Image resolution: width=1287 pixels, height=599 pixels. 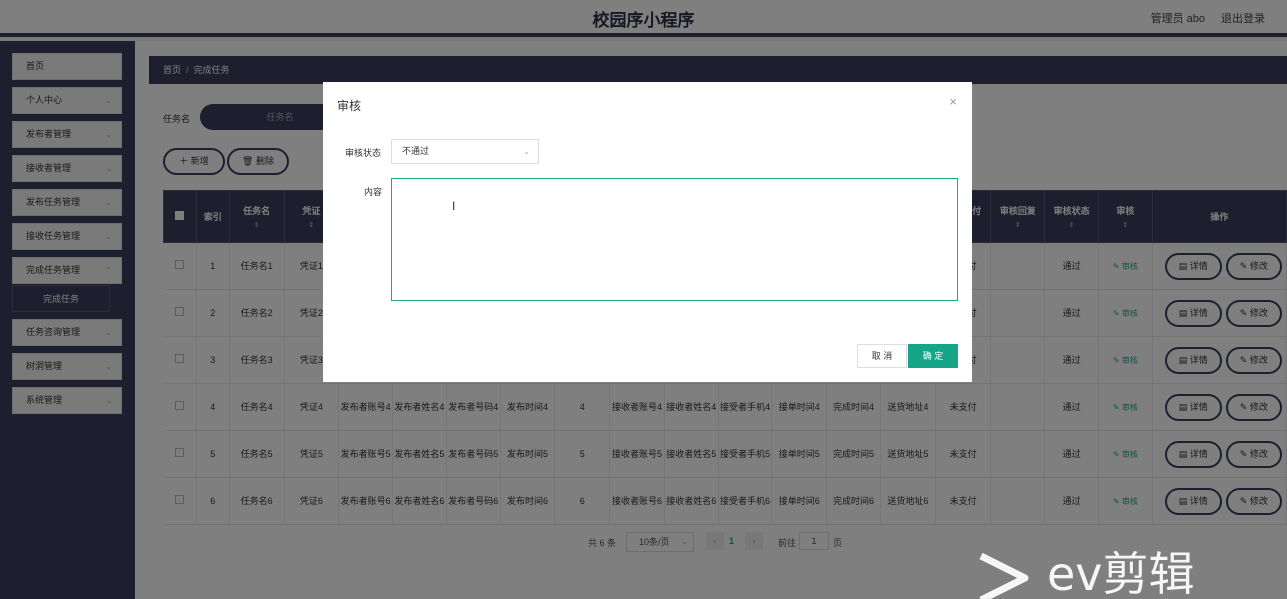 I want to click on status-label: 审核状态, so click(x=363, y=153).